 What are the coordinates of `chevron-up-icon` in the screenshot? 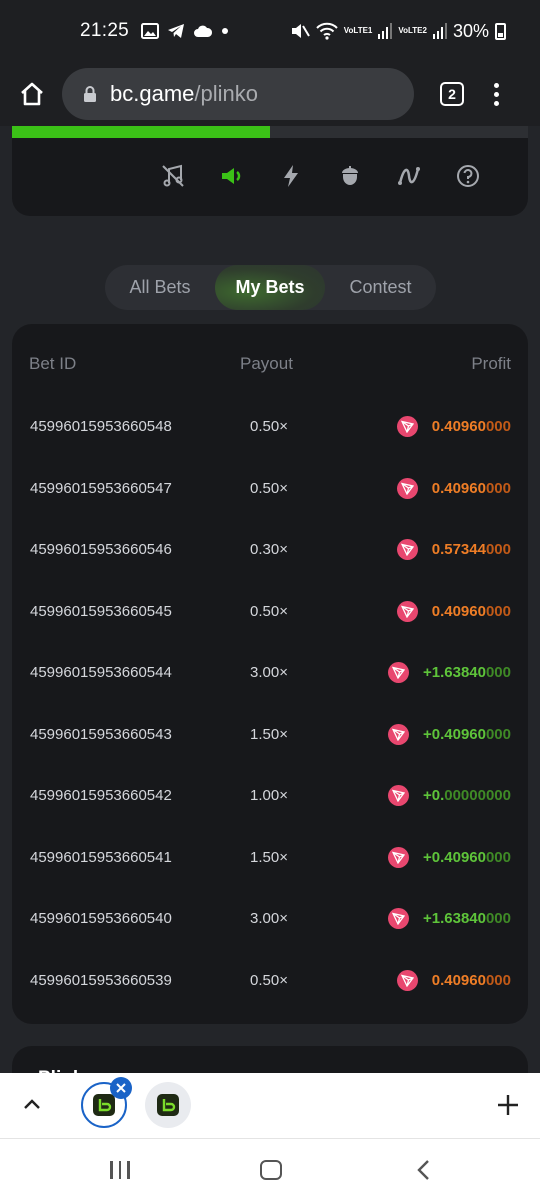 It's located at (32, 1105).